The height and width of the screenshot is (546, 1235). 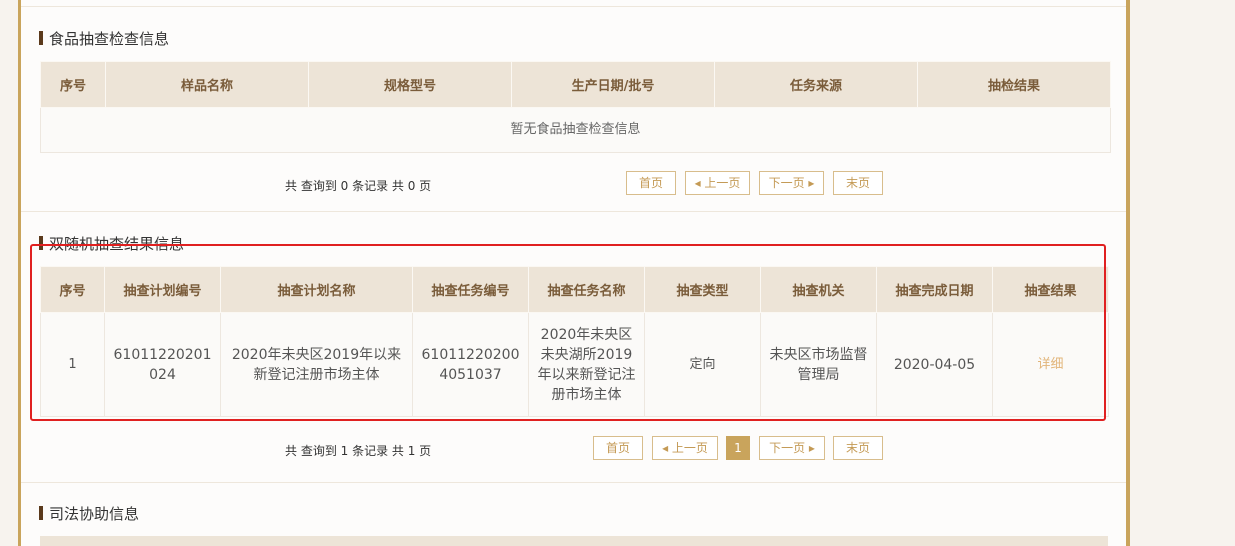 I want to click on random-section-title: 双随机抽查结果信息, so click(x=111, y=244).